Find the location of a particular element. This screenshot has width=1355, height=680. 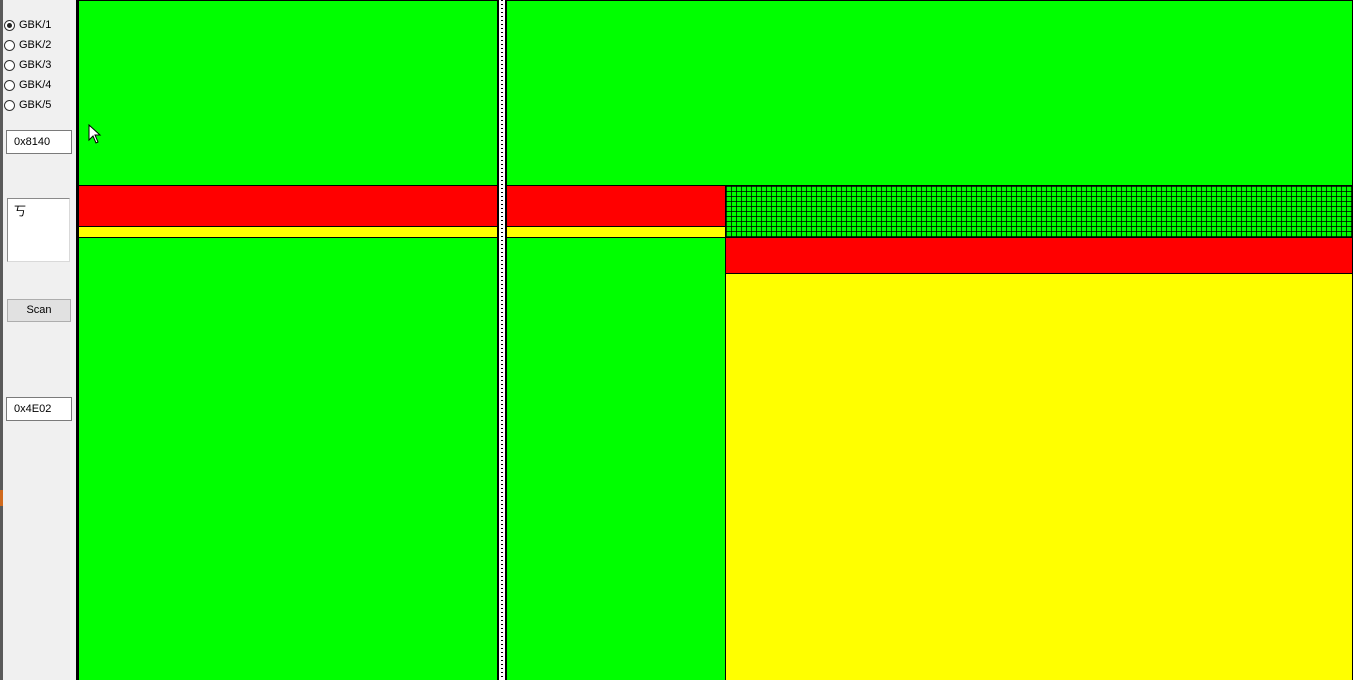

radio-gbk-1: GBK/1 is located at coordinates (27, 25).